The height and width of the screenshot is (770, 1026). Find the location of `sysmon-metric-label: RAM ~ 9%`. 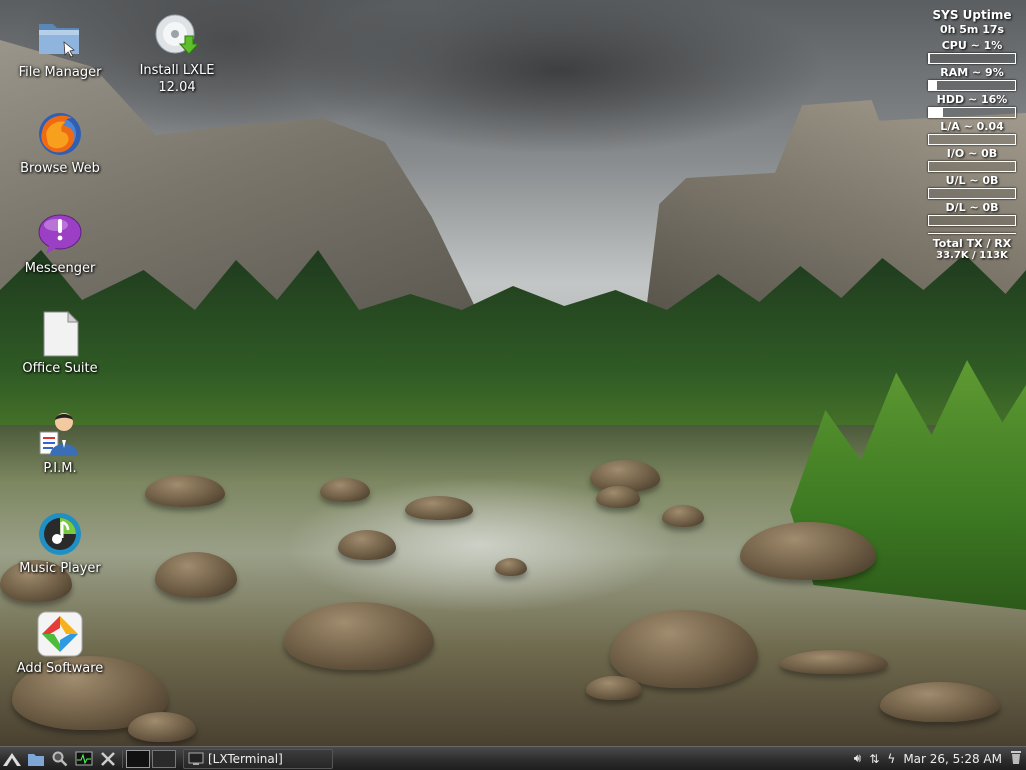

sysmon-metric-label: RAM ~ 9% is located at coordinates (972, 72).